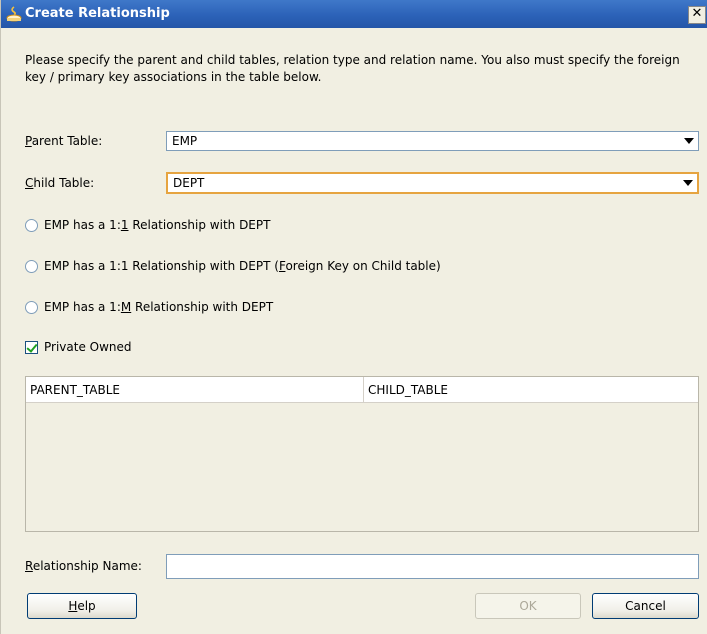  I want to click on ok-button: OK, so click(528, 606).